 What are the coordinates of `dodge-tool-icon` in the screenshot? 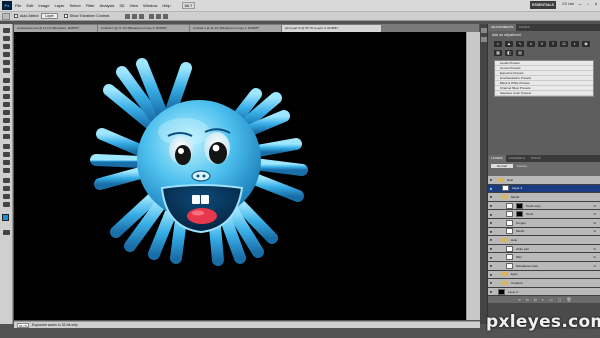 It's located at (6, 136).